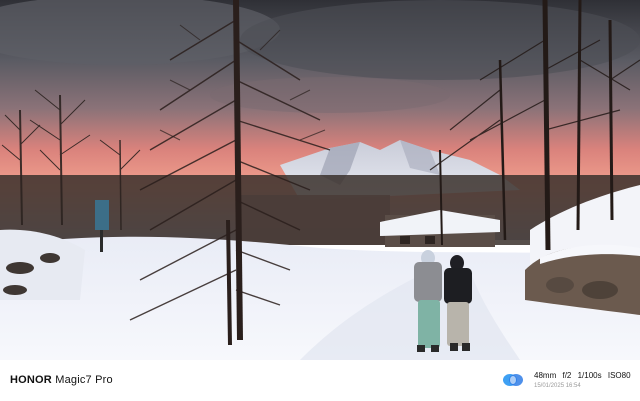 The width and height of the screenshot is (640, 401). Describe the element at coordinates (458, 303) in the screenshot. I see `person-right` at that location.